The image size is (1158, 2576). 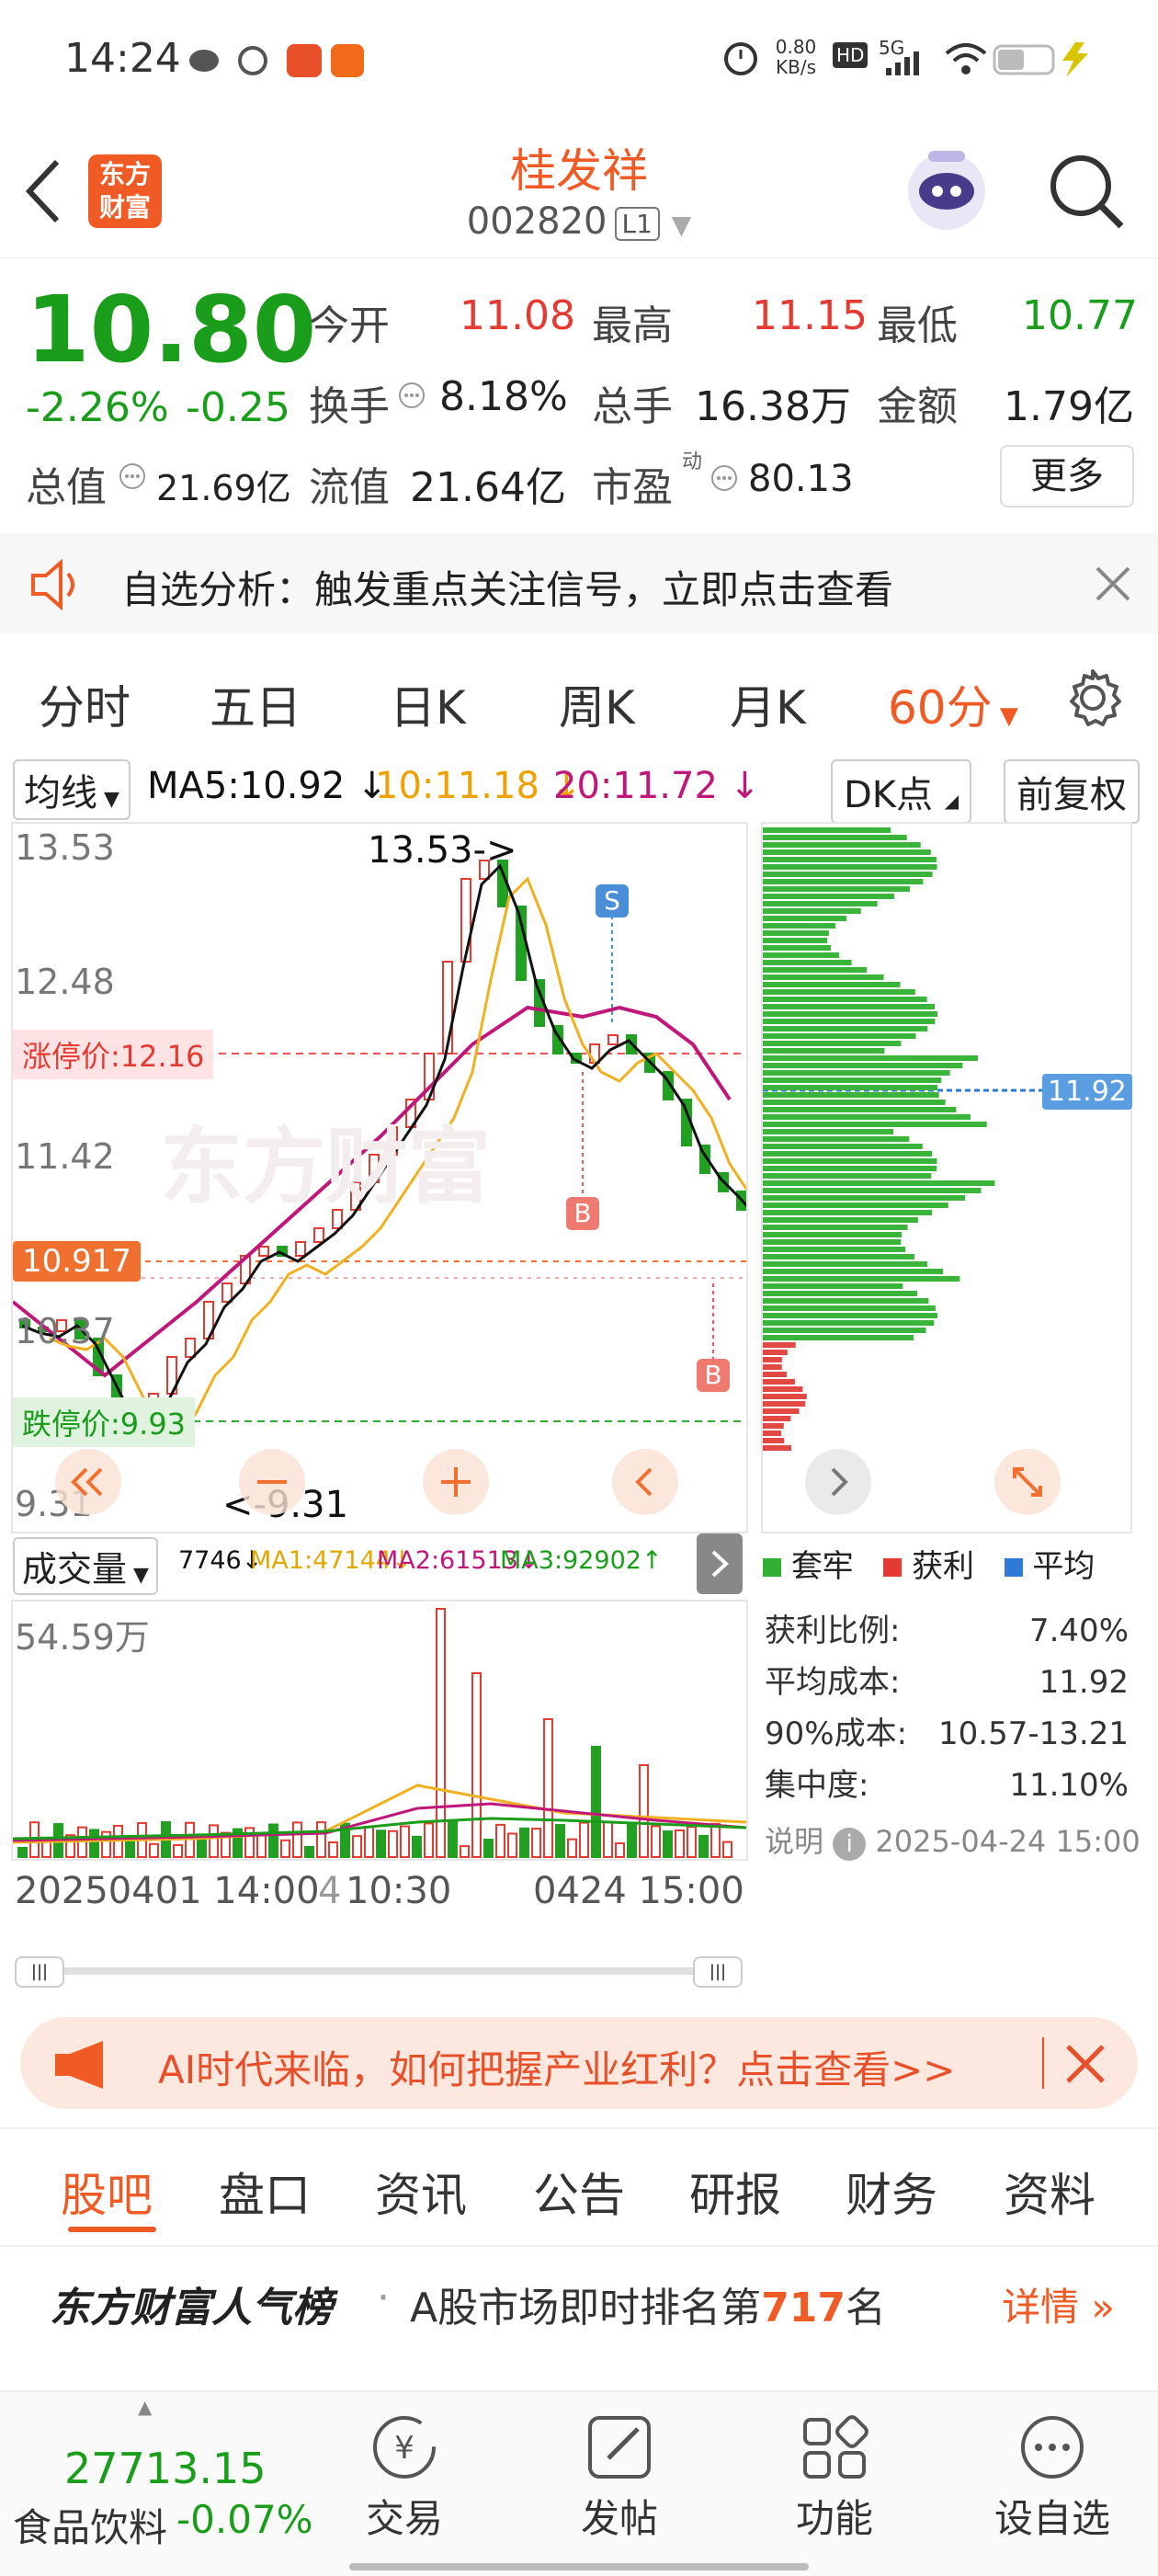 I want to click on tab-guba: 股吧, so click(x=107, y=2192).